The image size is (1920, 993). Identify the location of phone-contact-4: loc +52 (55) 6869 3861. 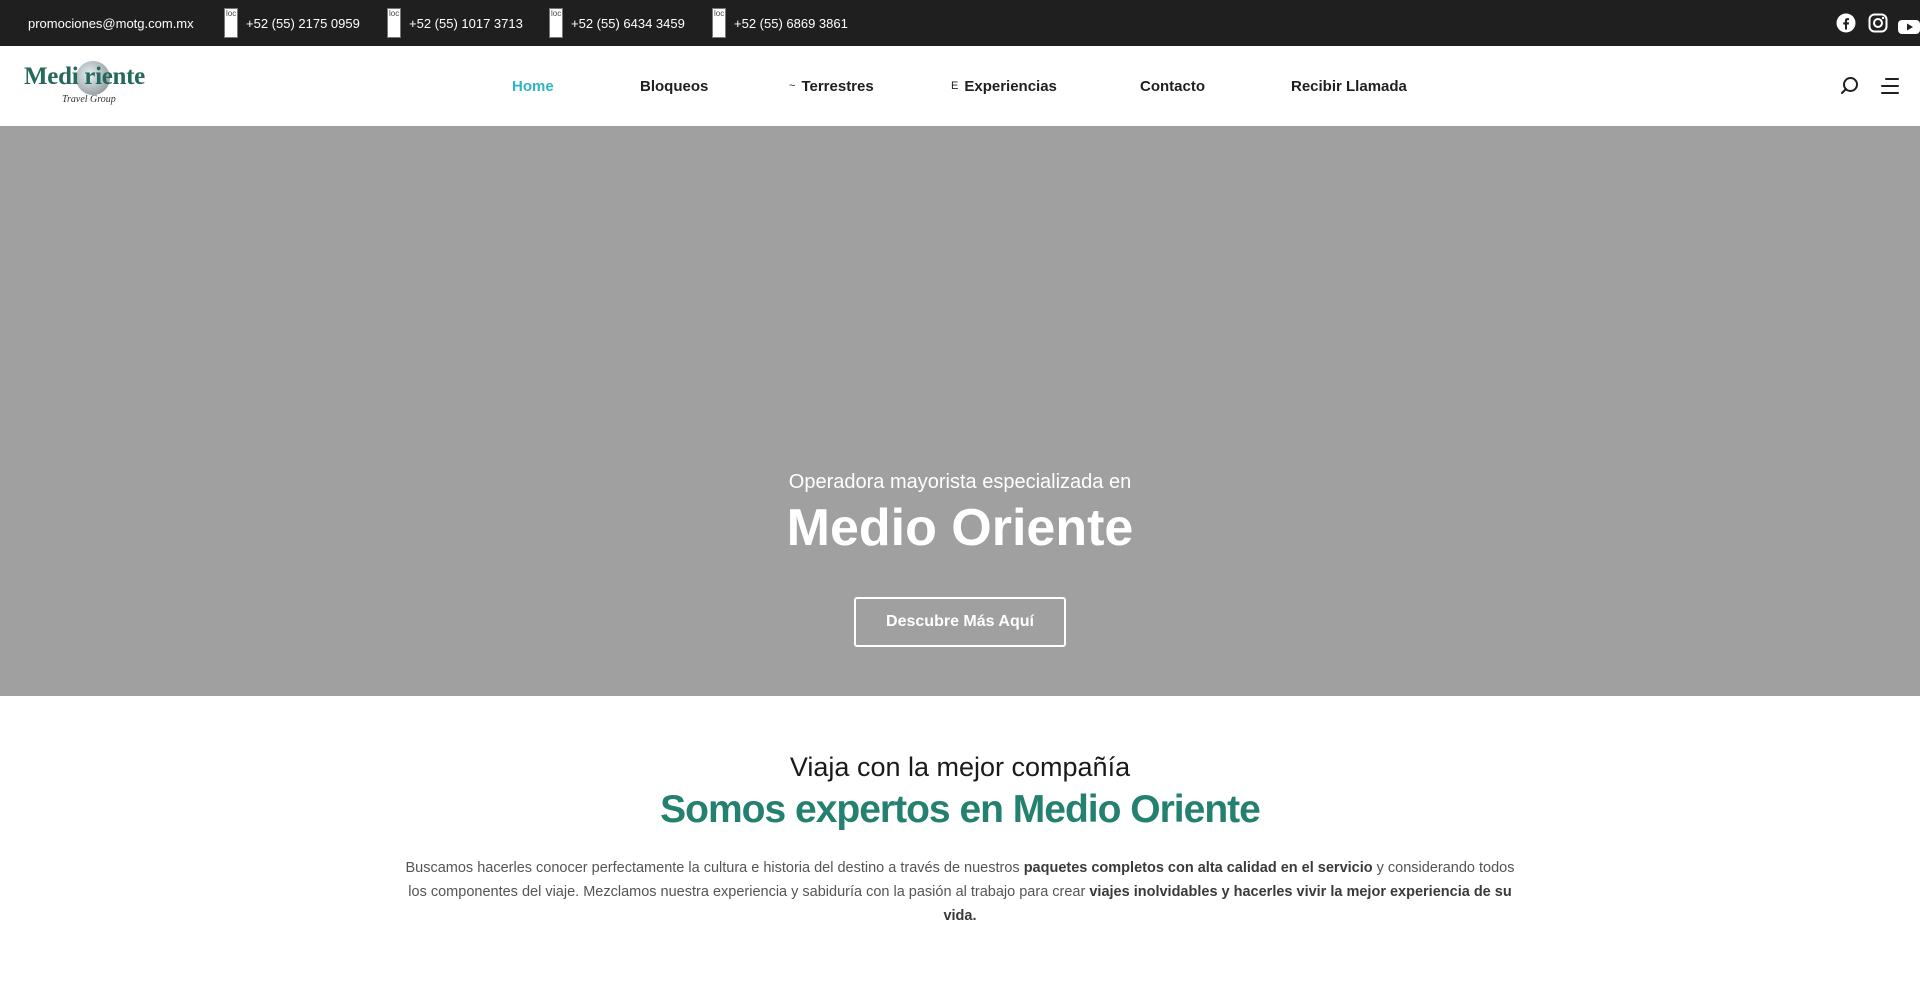
(780, 23).